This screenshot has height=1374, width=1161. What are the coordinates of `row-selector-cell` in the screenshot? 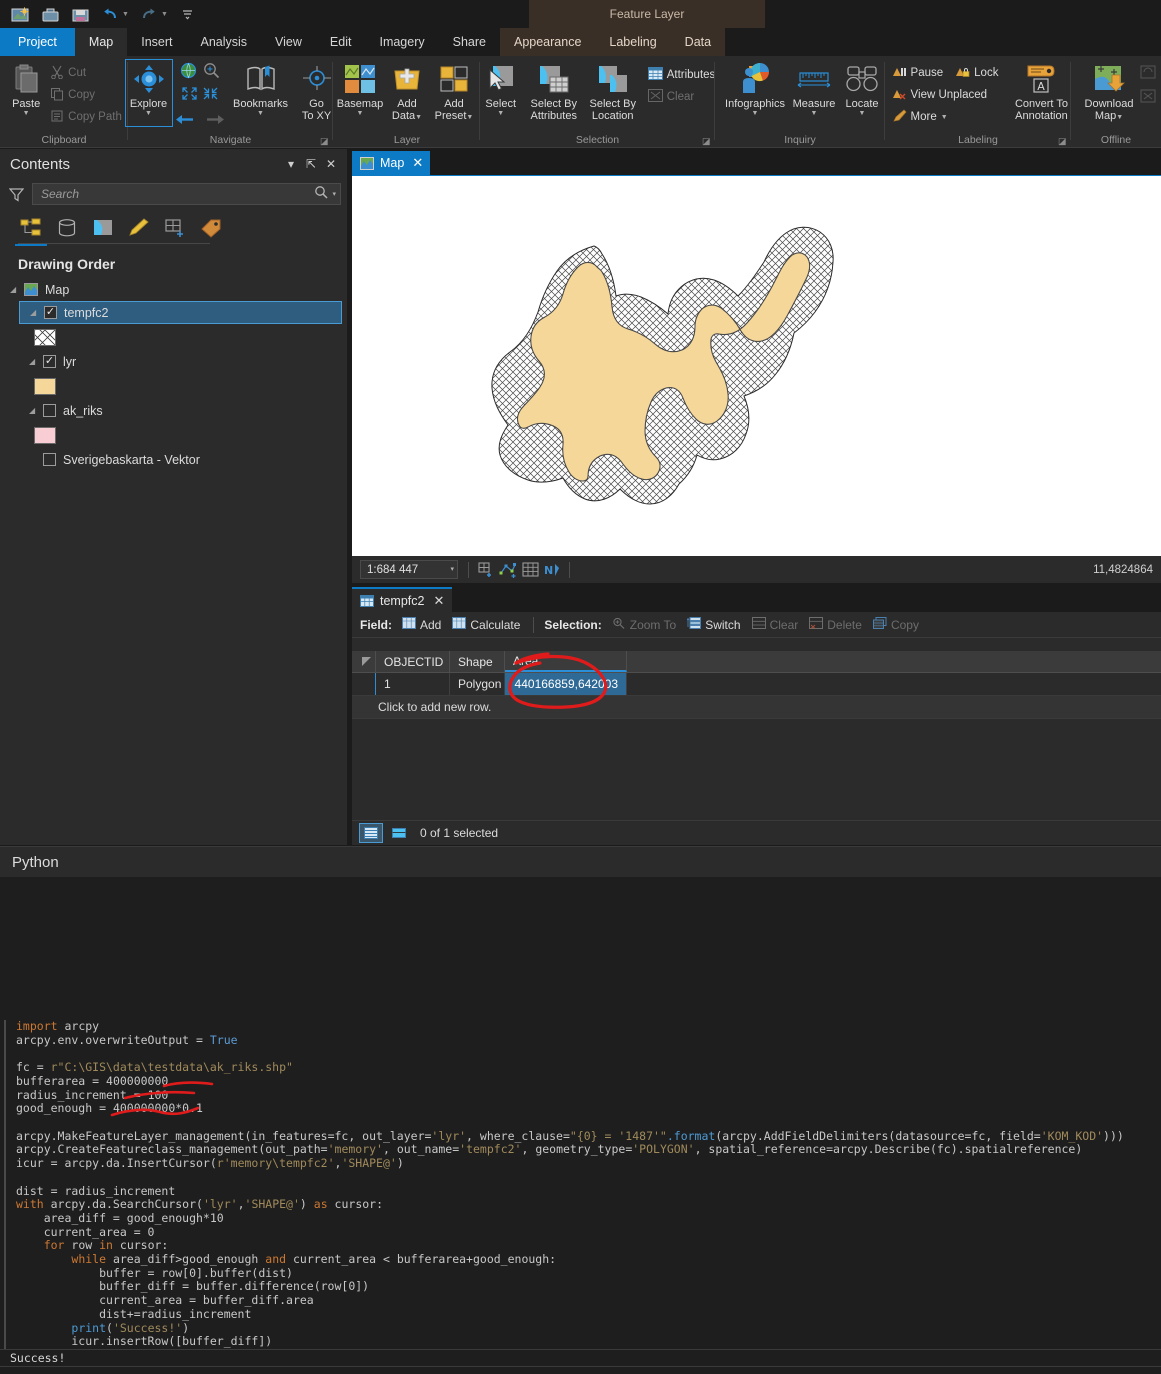 It's located at (364, 684).